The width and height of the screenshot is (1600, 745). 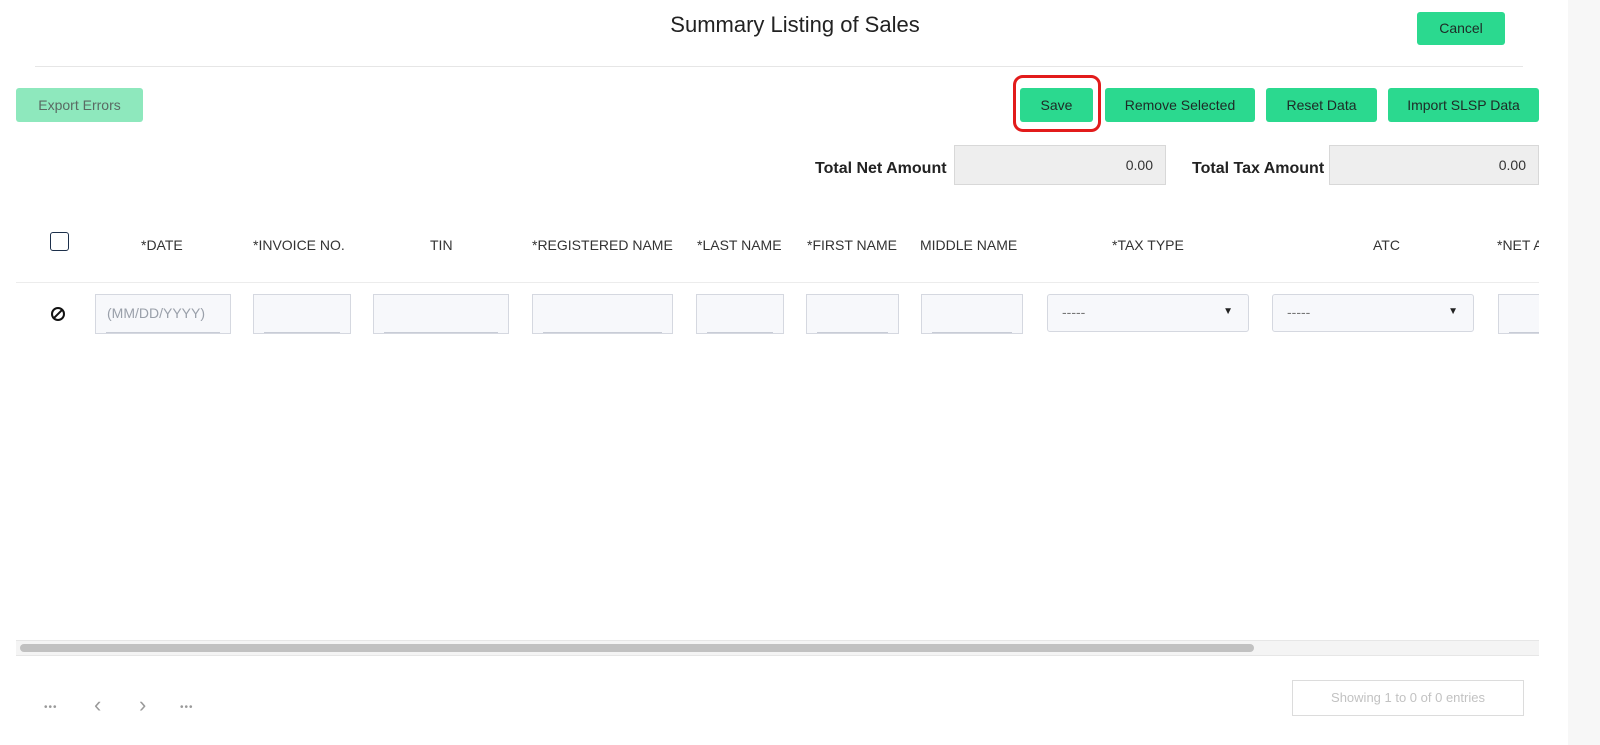 What do you see at coordinates (1434, 165) in the screenshot?
I see `total-tax-amount-value: 0.00` at bounding box center [1434, 165].